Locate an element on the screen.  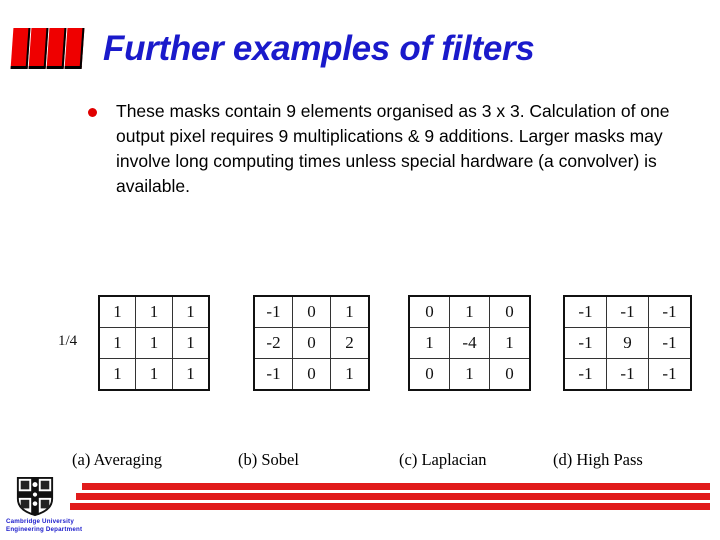
caption-averaging: (a) Averaging is located at coordinates (117, 459).